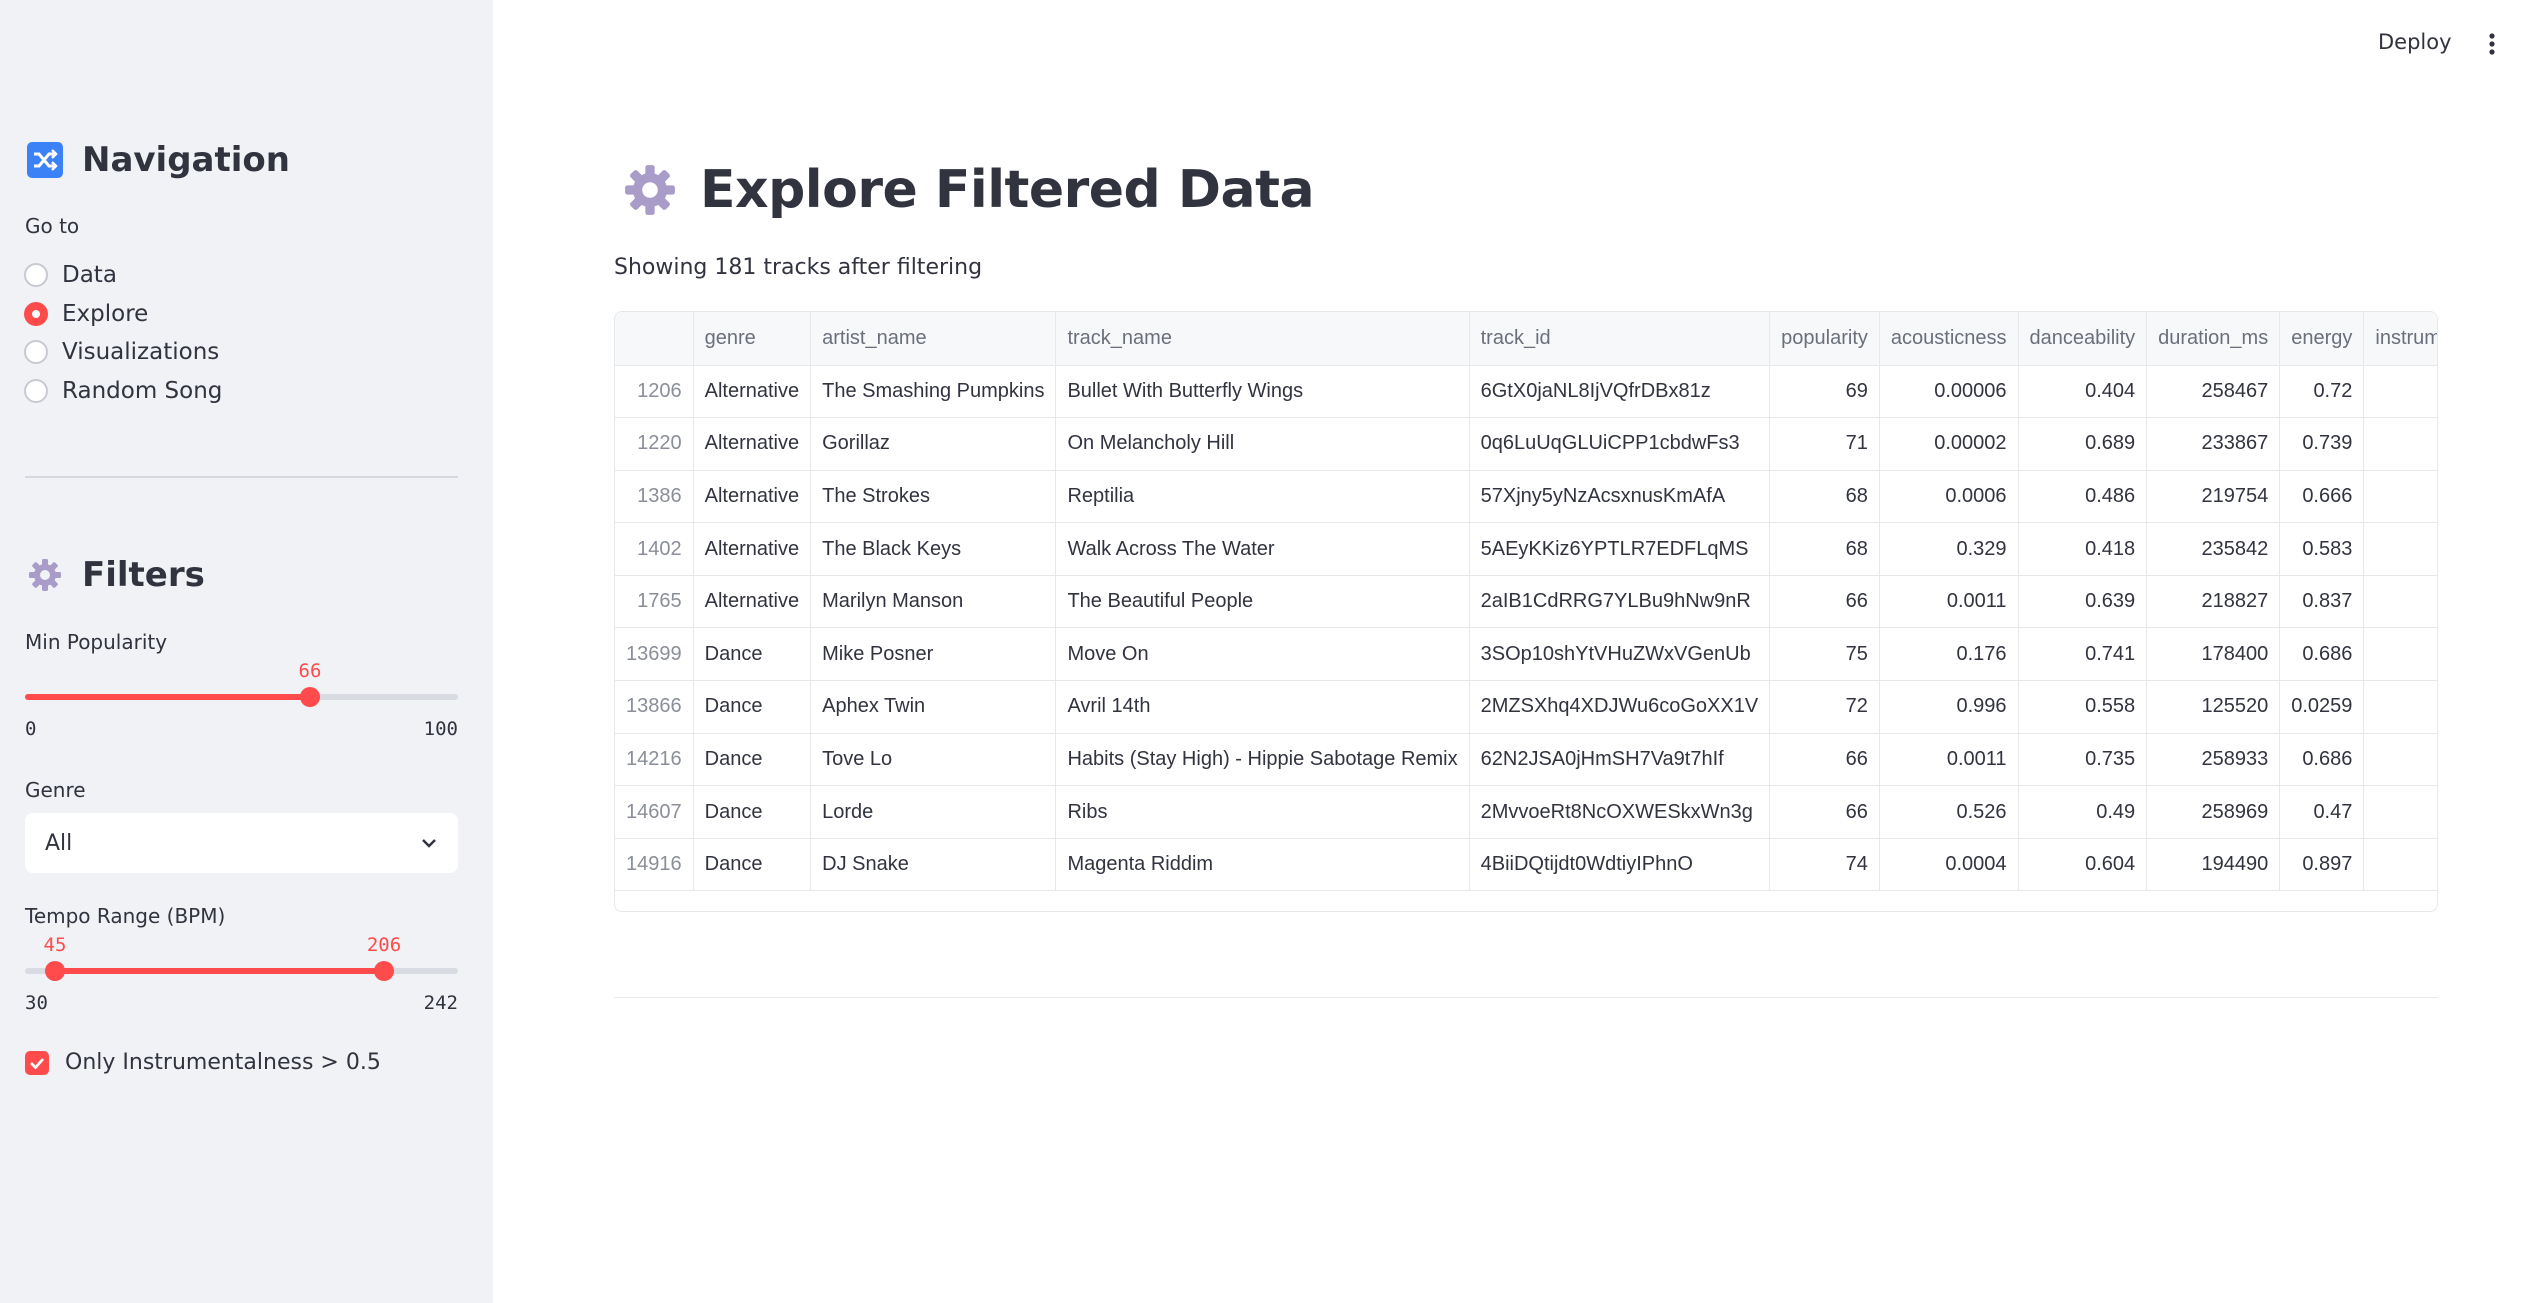 This screenshot has height=1303, width=2527. Describe the element at coordinates (1620, 654) in the screenshot. I see `cell-track-id: 3SOp10shYtVHuZWxVGenUb` at that location.